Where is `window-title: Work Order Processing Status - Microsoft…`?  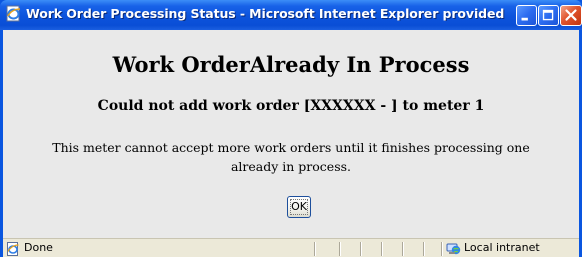 window-title: Work Order Processing Status - Microsoft… is located at coordinates (266, 13).